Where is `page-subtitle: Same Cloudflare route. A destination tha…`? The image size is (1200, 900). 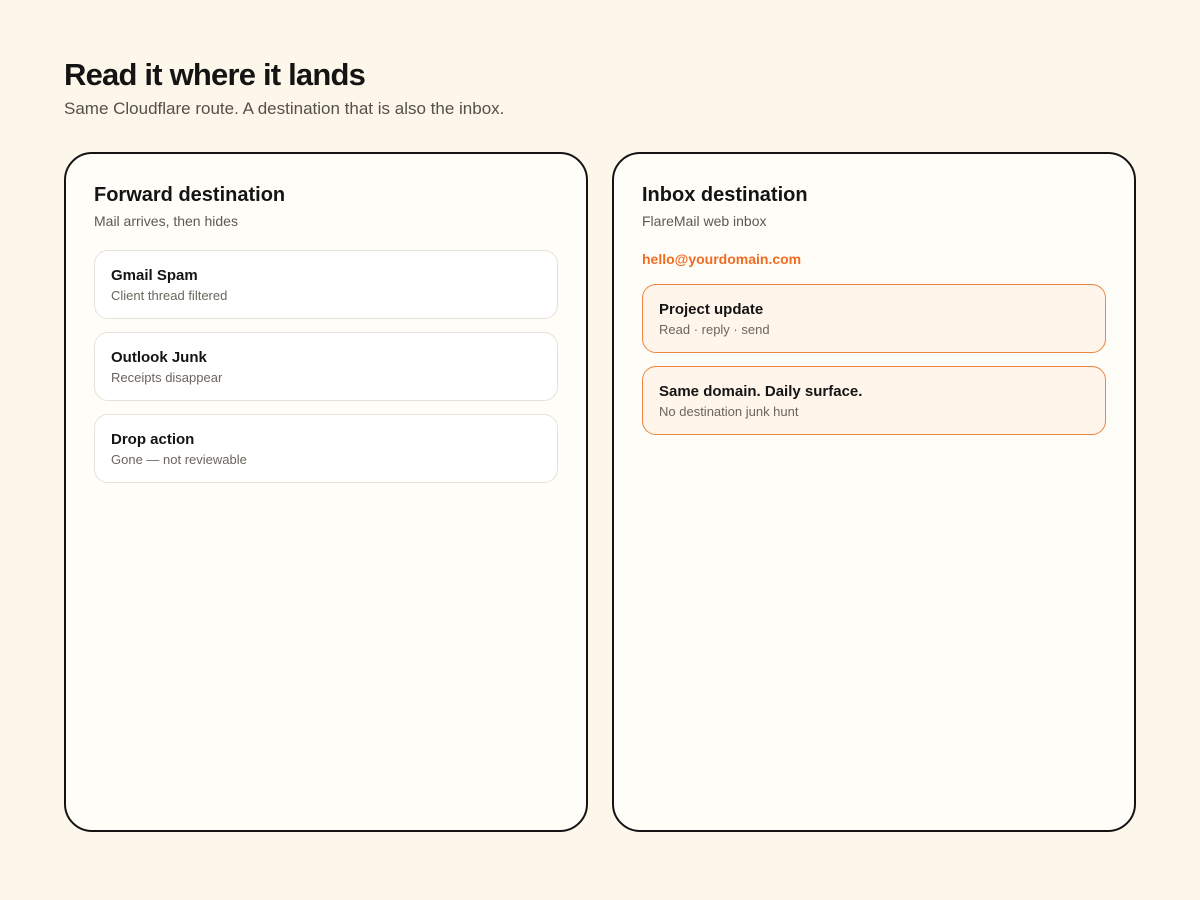 page-subtitle: Same Cloudflare route. A destination tha… is located at coordinates (284, 108).